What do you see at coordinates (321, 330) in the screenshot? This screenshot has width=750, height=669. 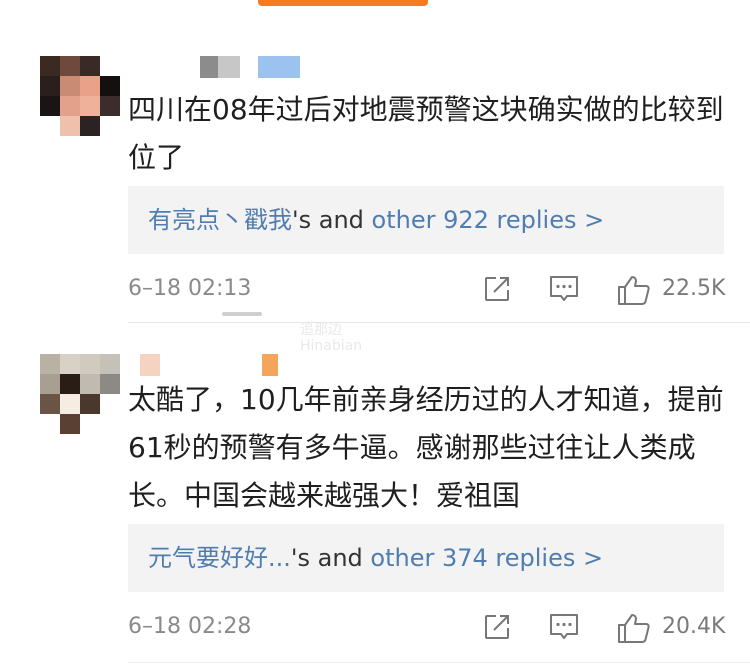 I see `watermark-line1: 追那边` at bounding box center [321, 330].